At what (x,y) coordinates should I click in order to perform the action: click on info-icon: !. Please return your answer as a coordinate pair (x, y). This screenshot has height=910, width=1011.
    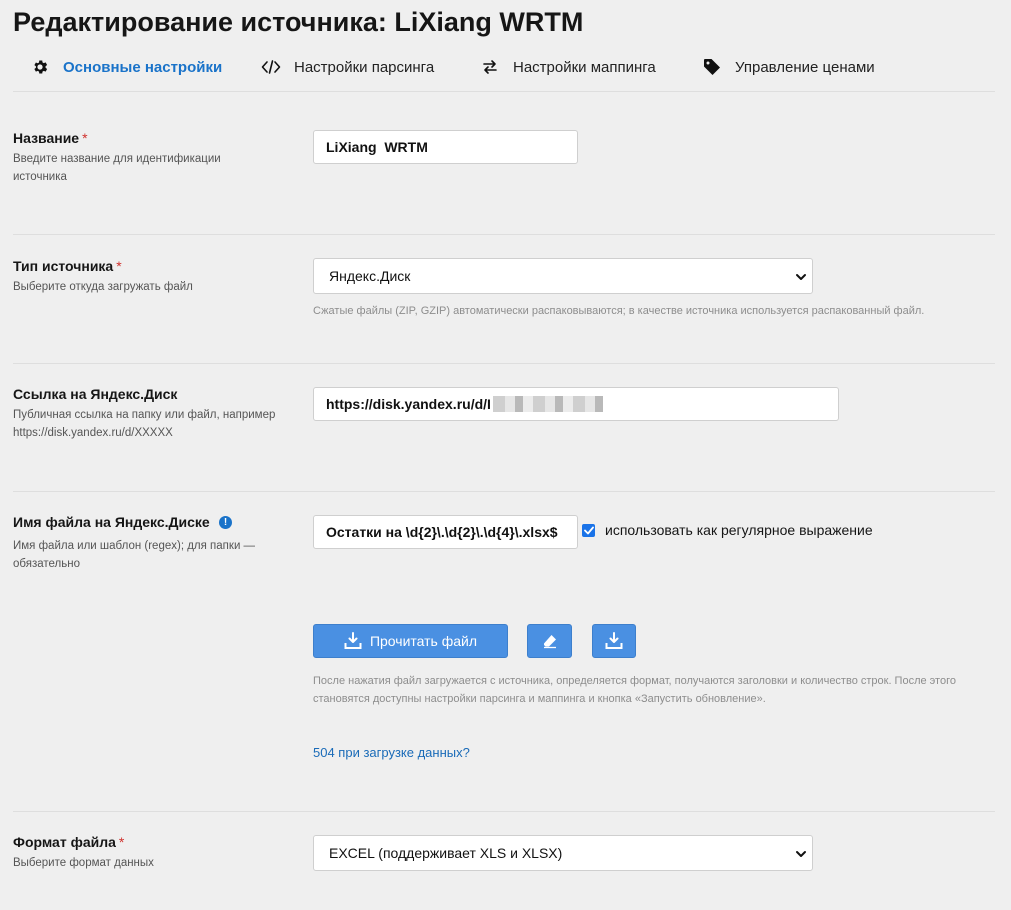
    Looking at the image, I should click on (225, 522).